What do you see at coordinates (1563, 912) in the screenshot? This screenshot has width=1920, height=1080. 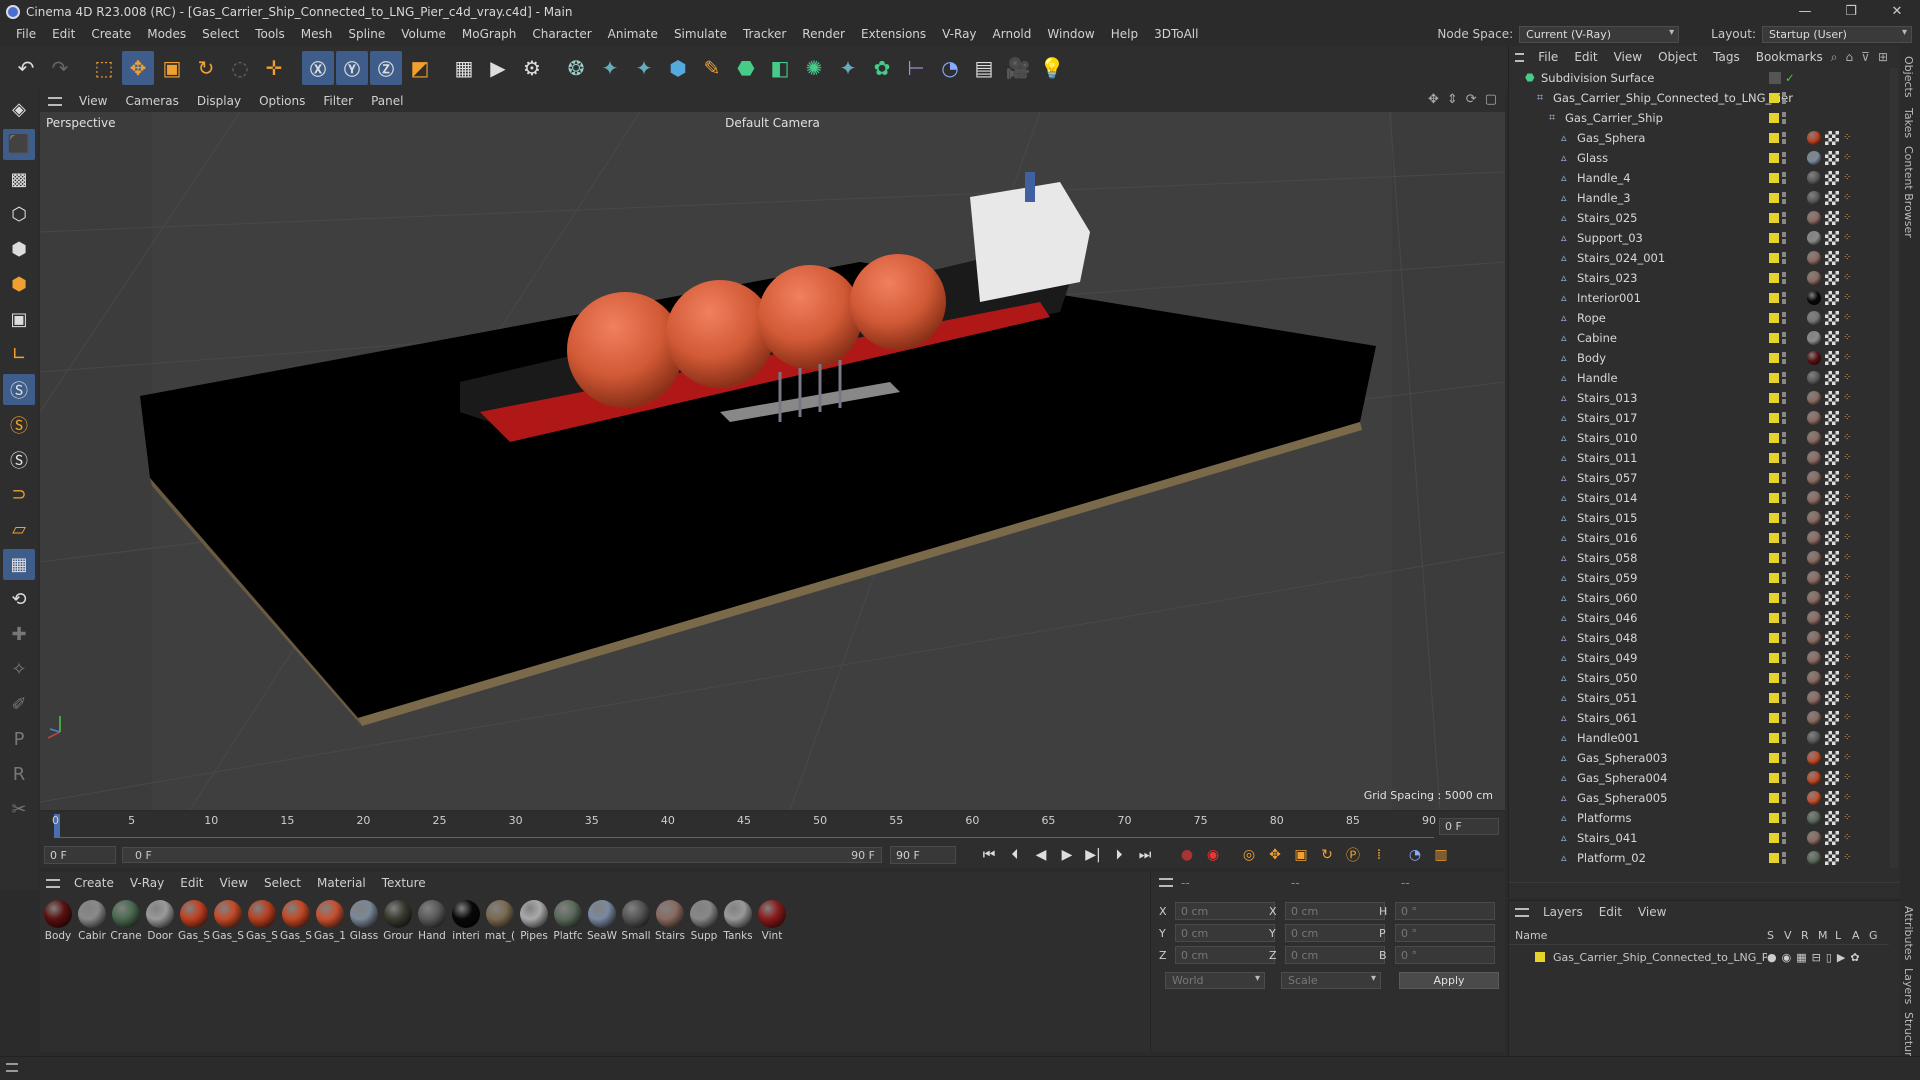 I see `layers-menu-layers: Layers` at bounding box center [1563, 912].